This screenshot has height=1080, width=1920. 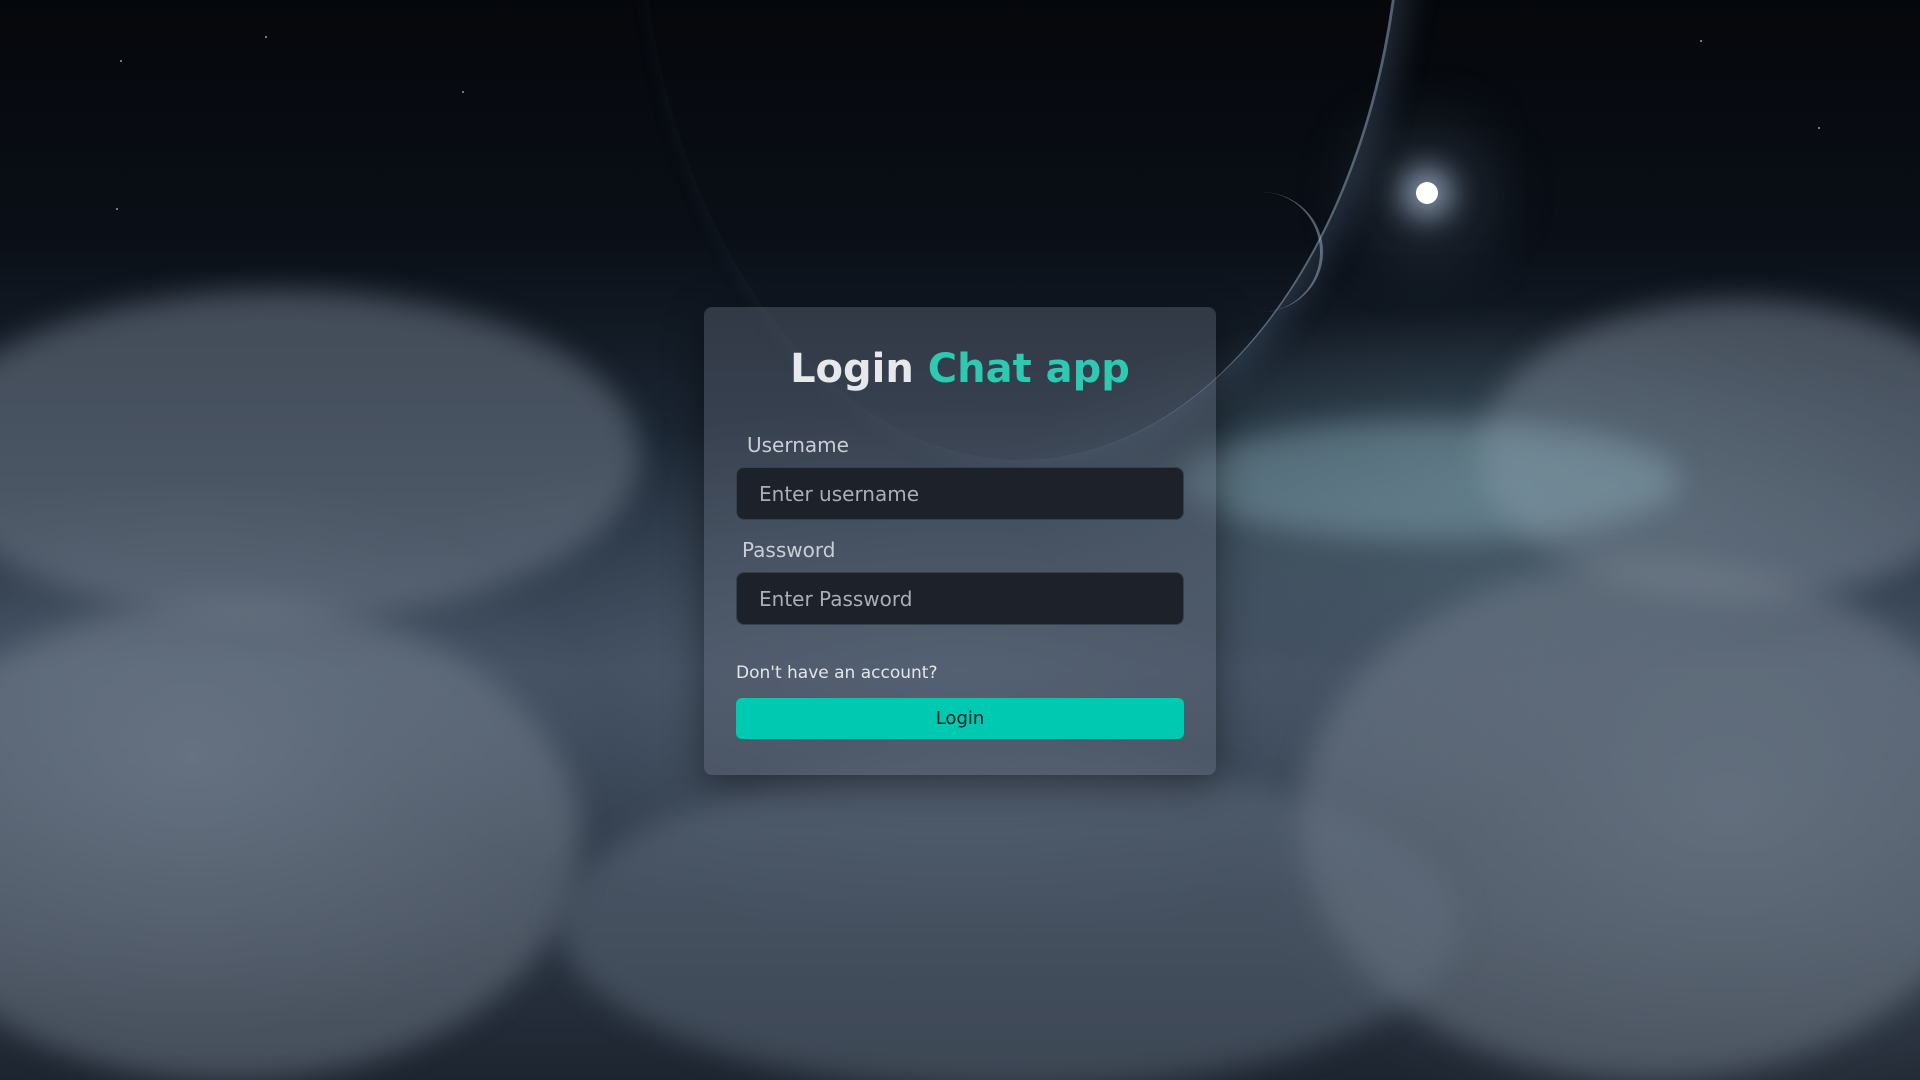 What do you see at coordinates (960, 718) in the screenshot?
I see `login-button: Login` at bounding box center [960, 718].